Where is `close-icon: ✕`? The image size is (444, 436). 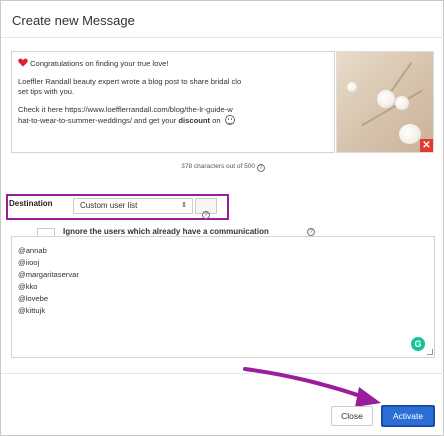
close-icon: ✕ is located at coordinates (426, 145).